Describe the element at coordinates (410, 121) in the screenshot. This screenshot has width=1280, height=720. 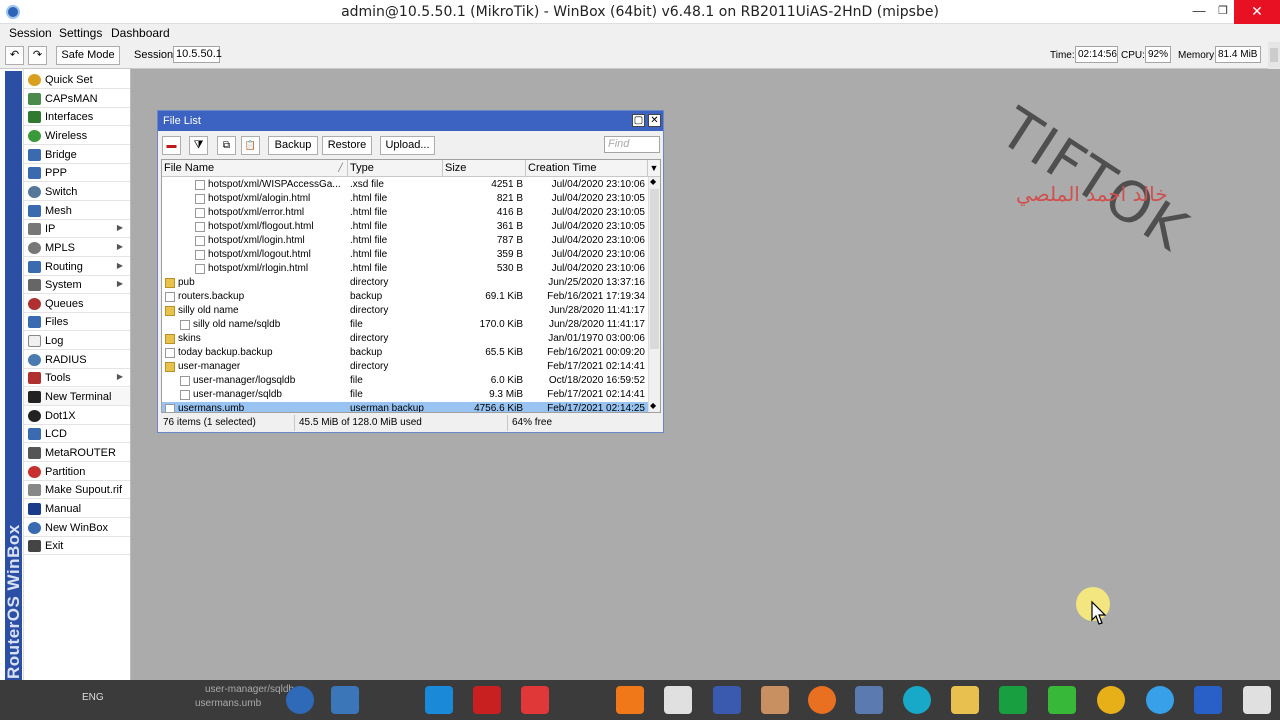
I see `file-list-titlebar: File List ▢ ✕` at that location.